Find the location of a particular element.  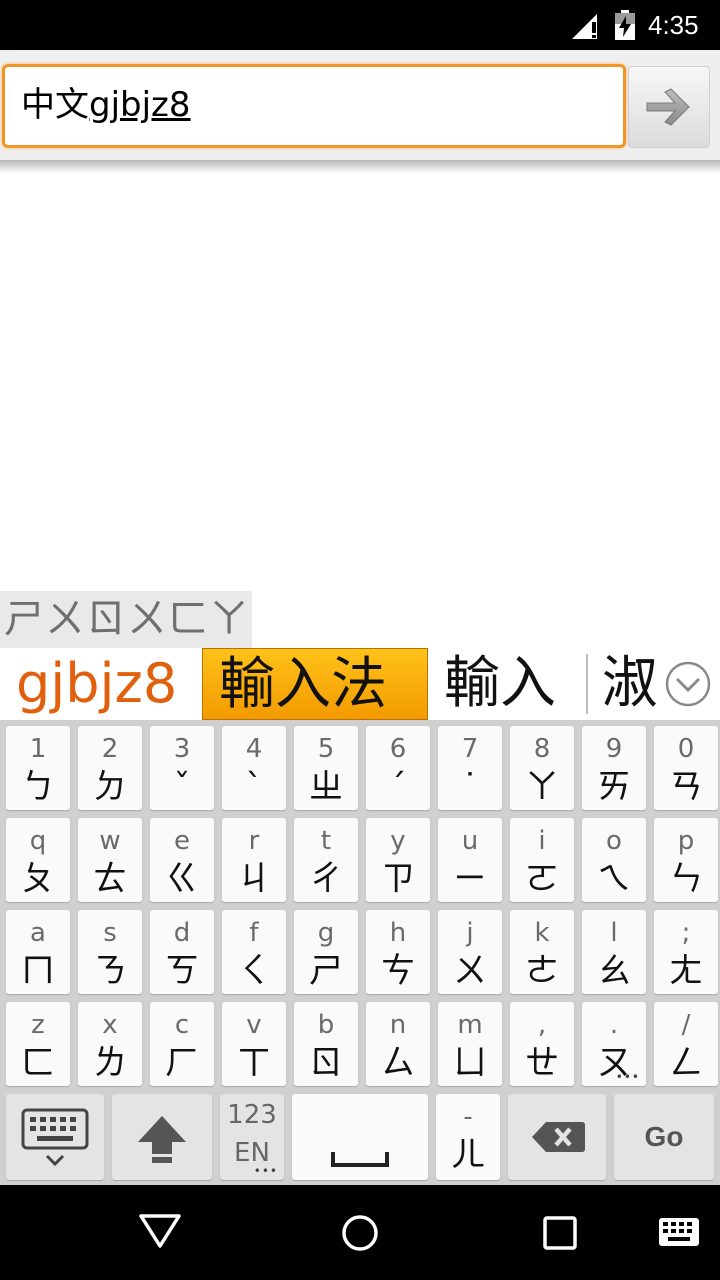

key-4: 4ˋ is located at coordinates (254, 768).